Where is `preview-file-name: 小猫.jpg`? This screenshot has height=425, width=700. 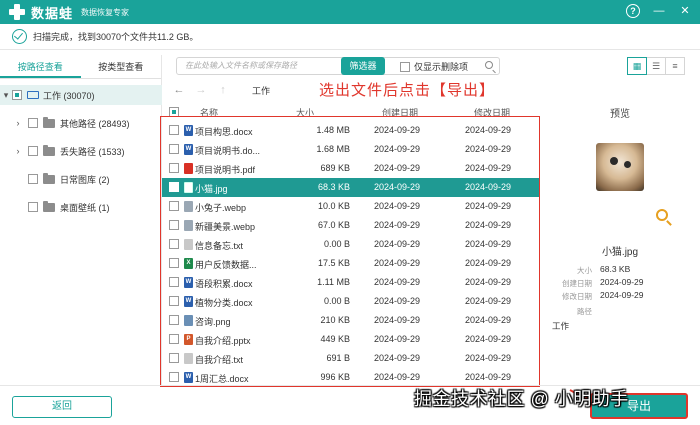 preview-file-name: 小猫.jpg is located at coordinates (620, 252).